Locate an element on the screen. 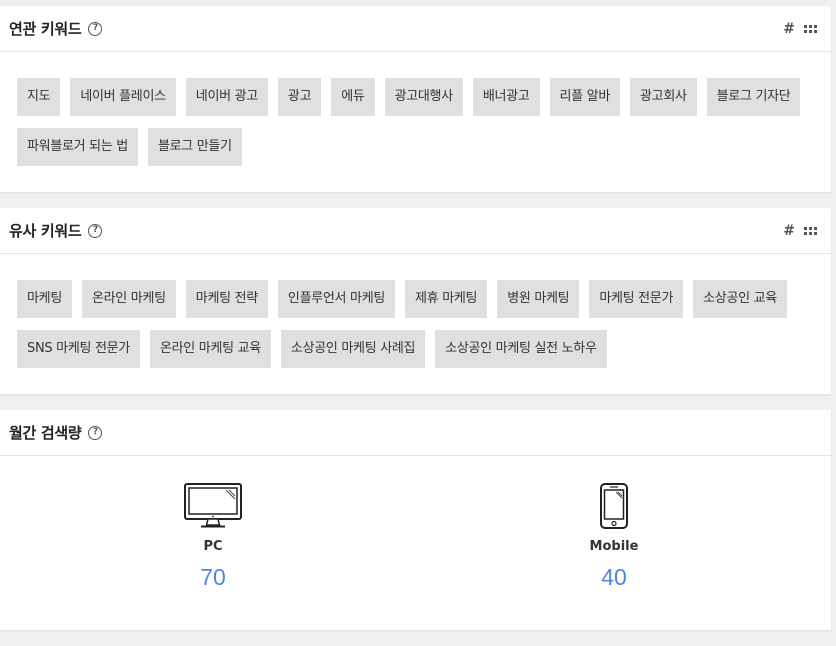 This screenshot has width=836, height=646. related-keywords-header: 연관 키워드 ? # is located at coordinates (415, 29).